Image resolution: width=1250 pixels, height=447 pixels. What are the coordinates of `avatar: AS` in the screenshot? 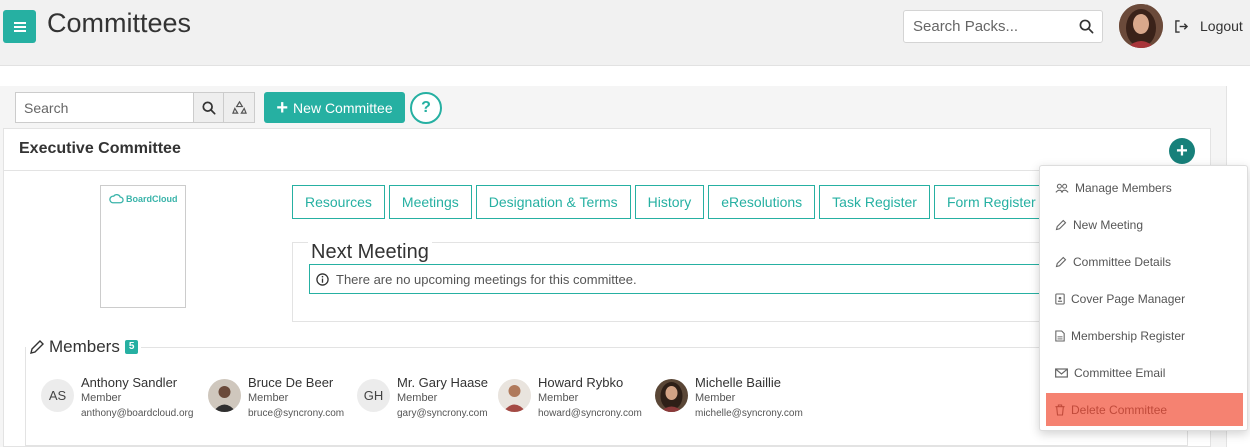 It's located at (57, 395).